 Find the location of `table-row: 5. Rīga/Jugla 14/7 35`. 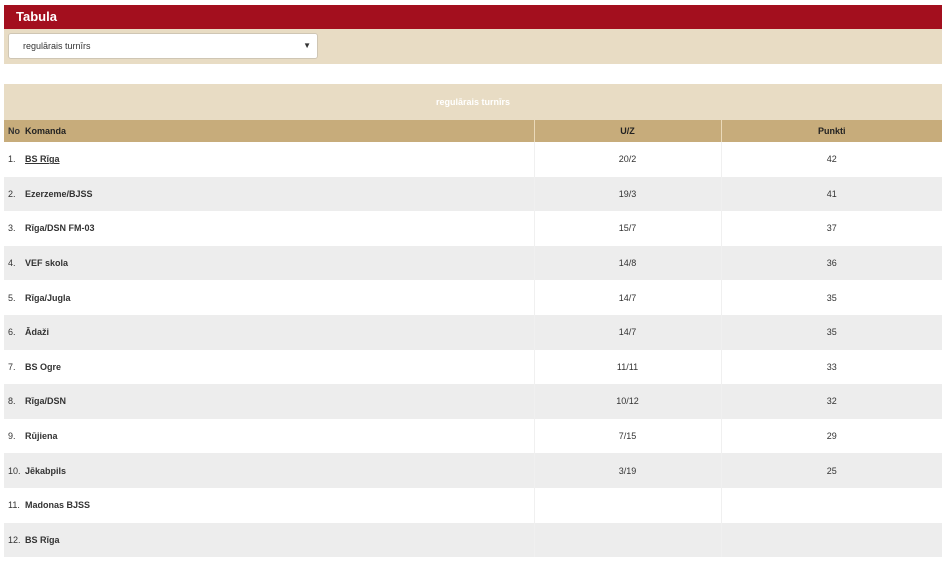

table-row: 5. Rīga/Jugla 14/7 35 is located at coordinates (473, 297).